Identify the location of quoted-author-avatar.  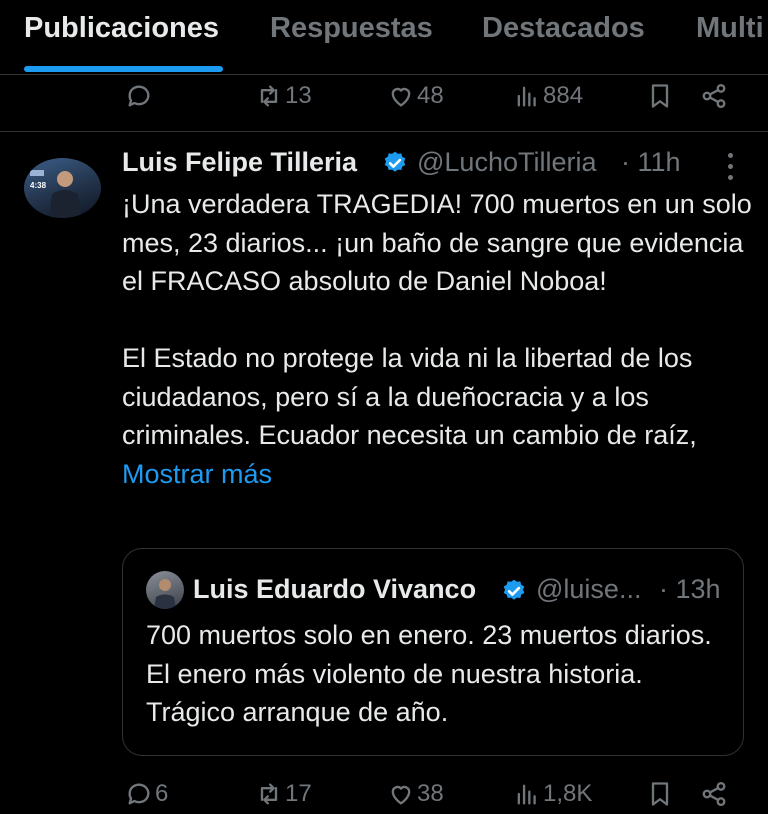
(165, 590).